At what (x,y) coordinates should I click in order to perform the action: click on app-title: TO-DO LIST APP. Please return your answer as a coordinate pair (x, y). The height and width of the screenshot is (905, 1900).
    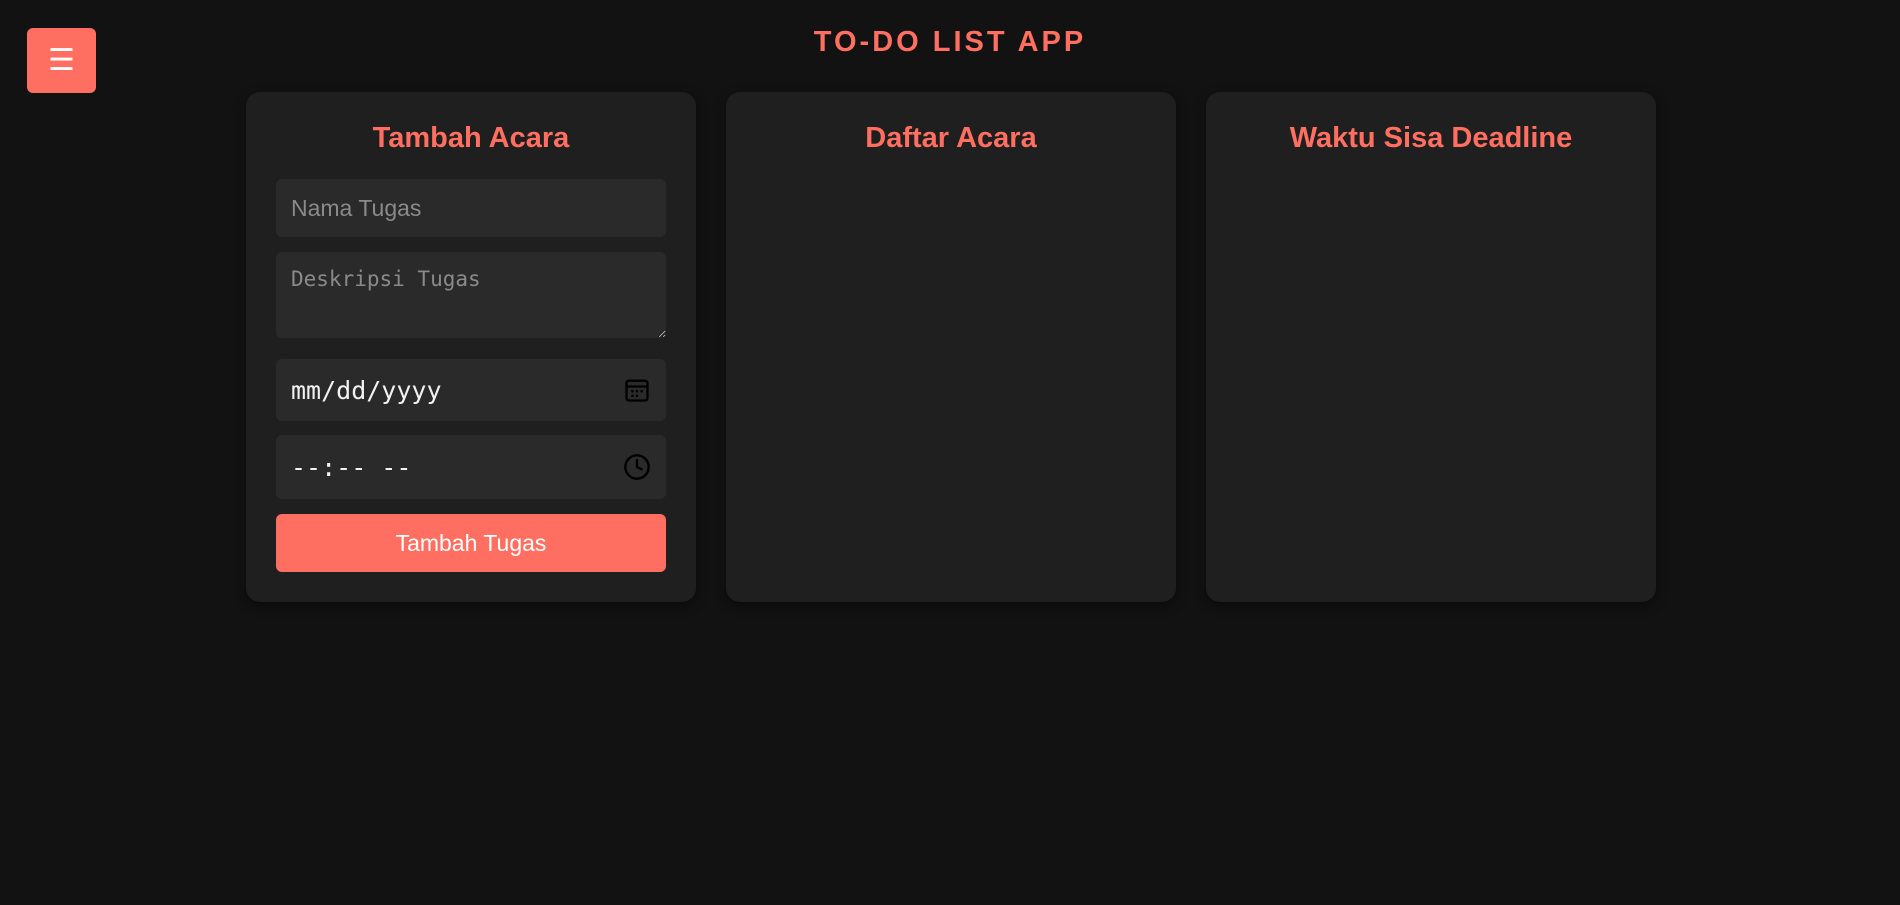
    Looking at the image, I should click on (950, 42).